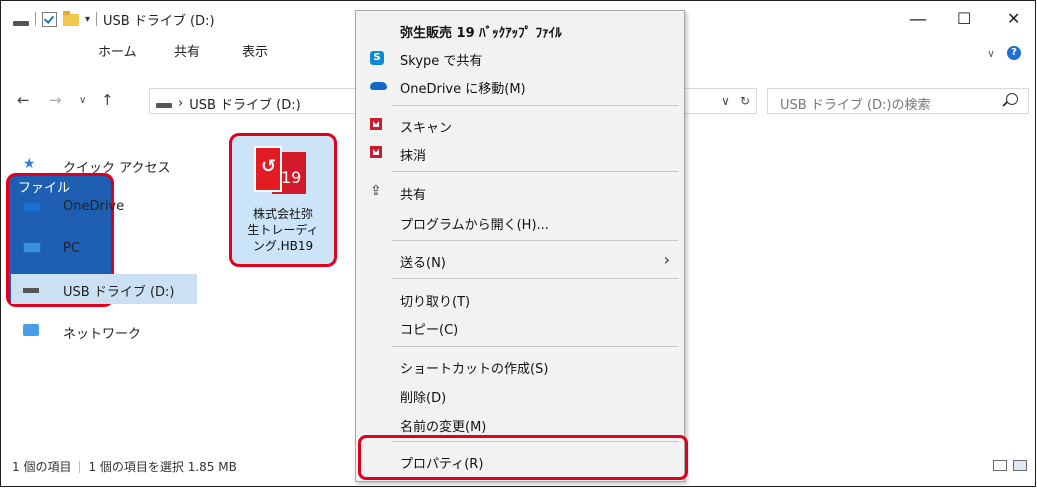  Describe the element at coordinates (55, 100) in the screenshot. I see `forward-arrow-icon: →` at that location.